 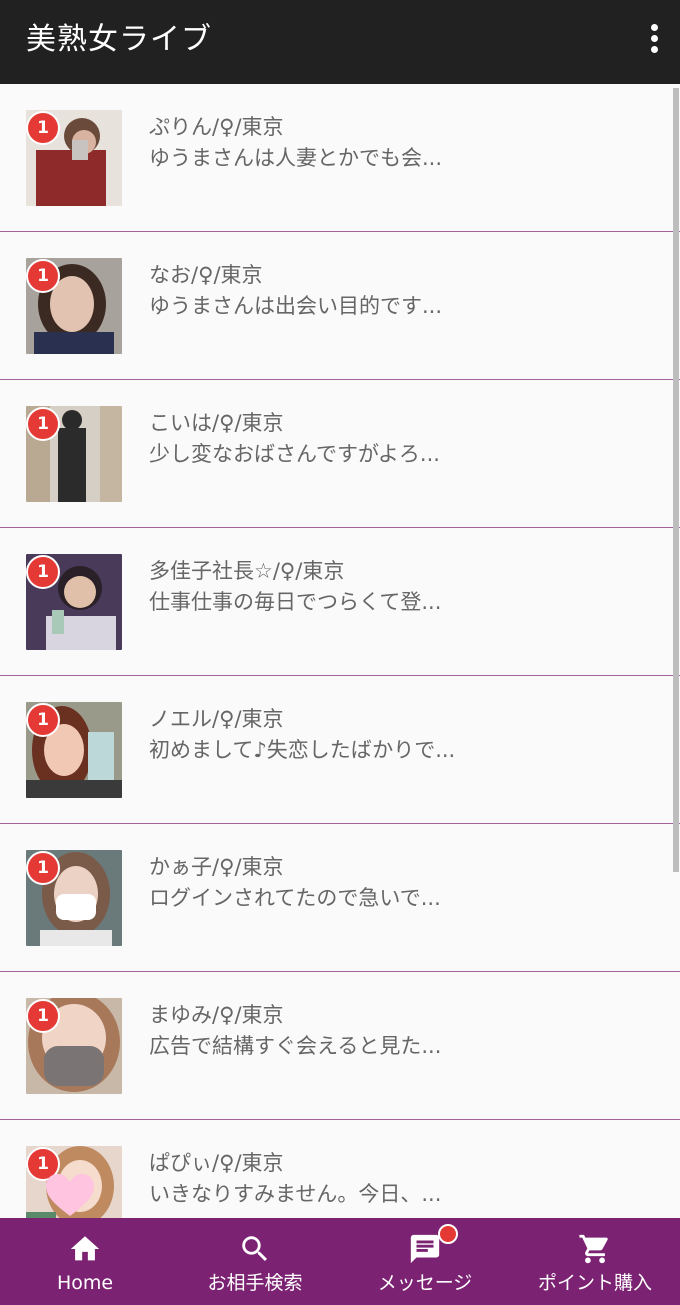 I want to click on nav-search: お相手検索, so click(x=255, y=1261).